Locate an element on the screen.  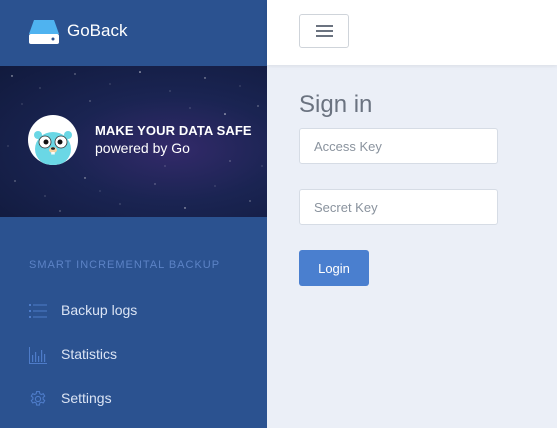
gopher-avatar-icon is located at coordinates (53, 140).